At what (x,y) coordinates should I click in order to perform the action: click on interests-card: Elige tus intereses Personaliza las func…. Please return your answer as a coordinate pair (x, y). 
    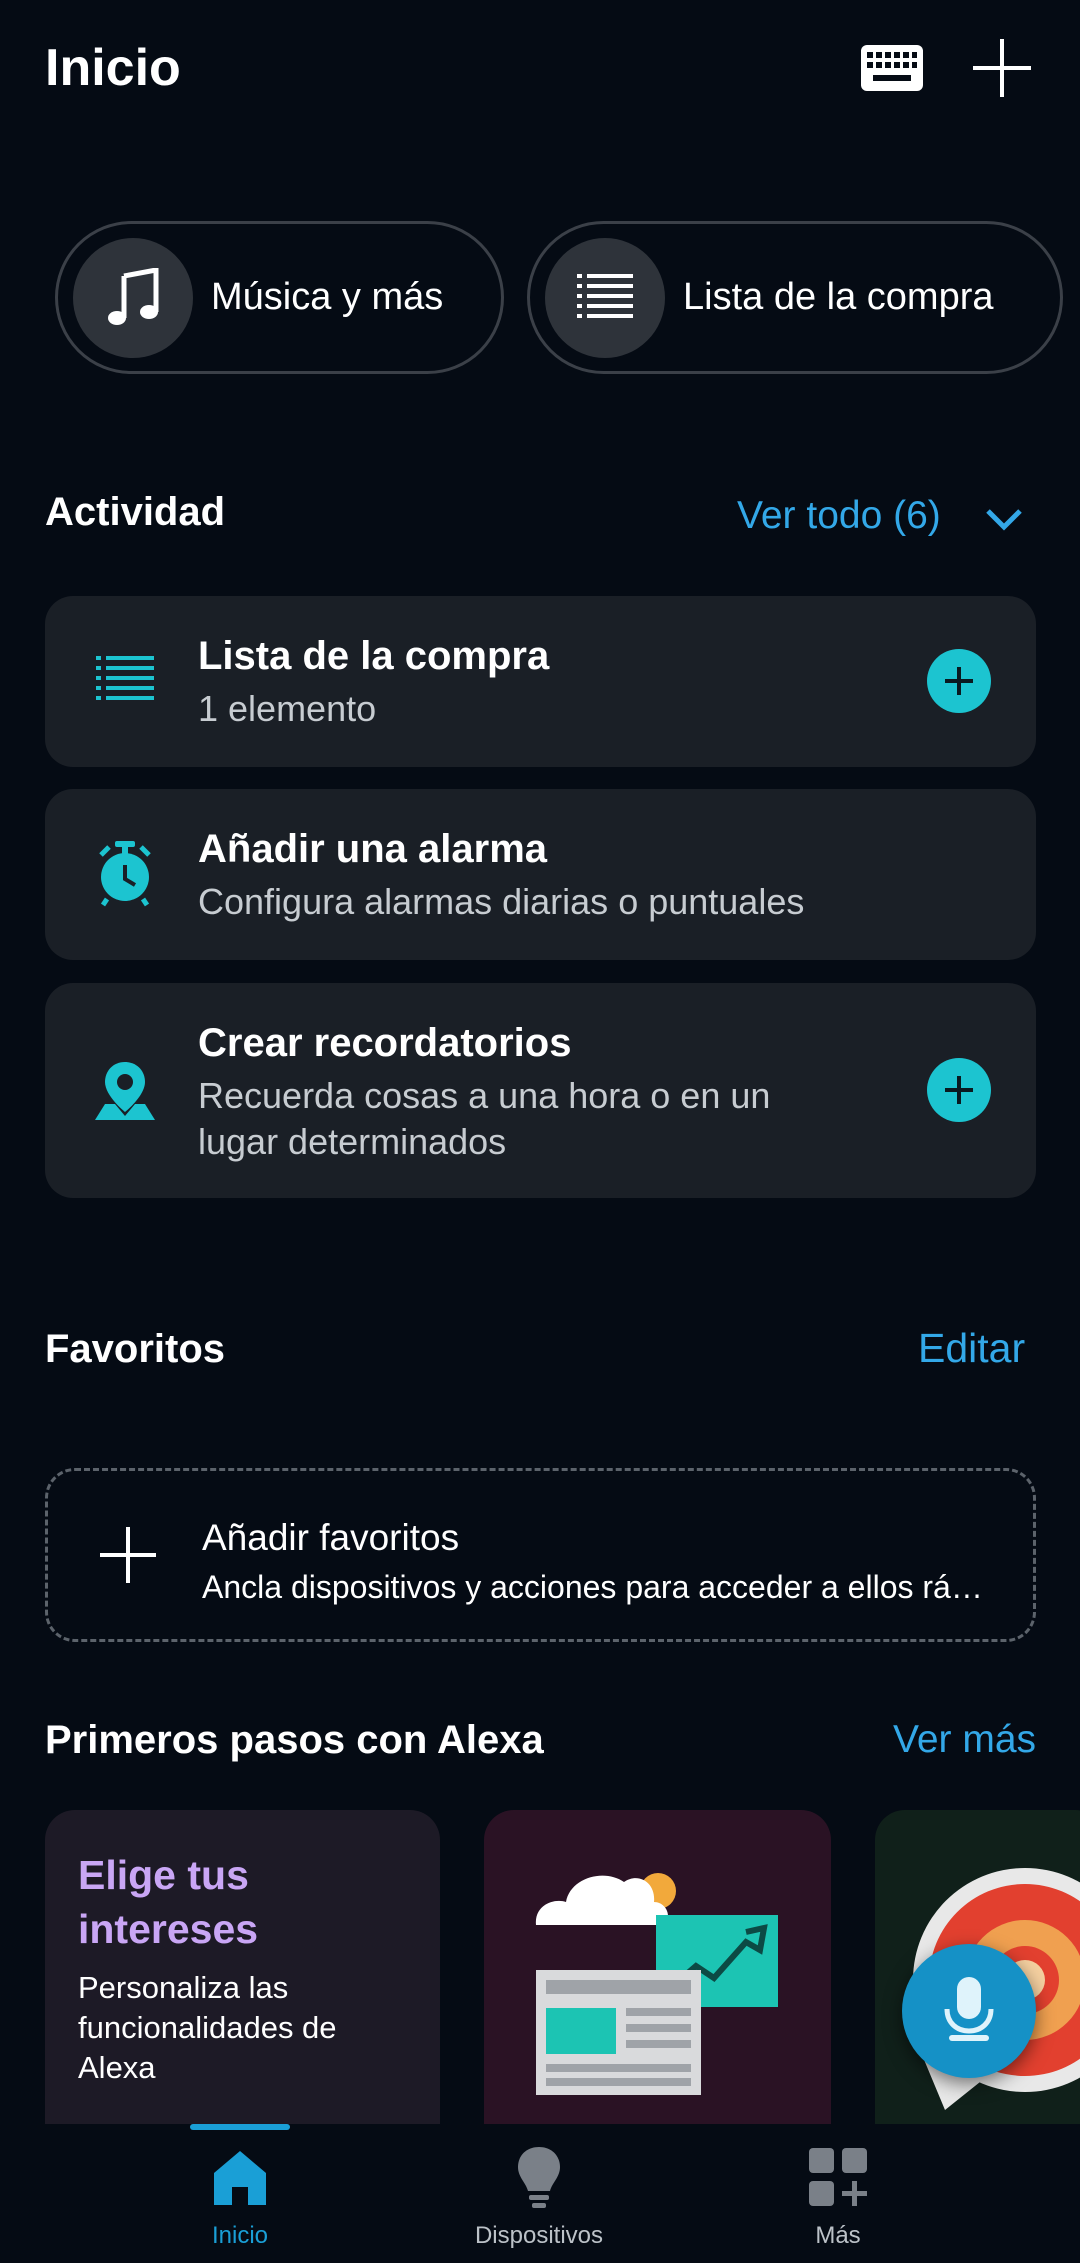
    Looking at the image, I should click on (242, 1967).